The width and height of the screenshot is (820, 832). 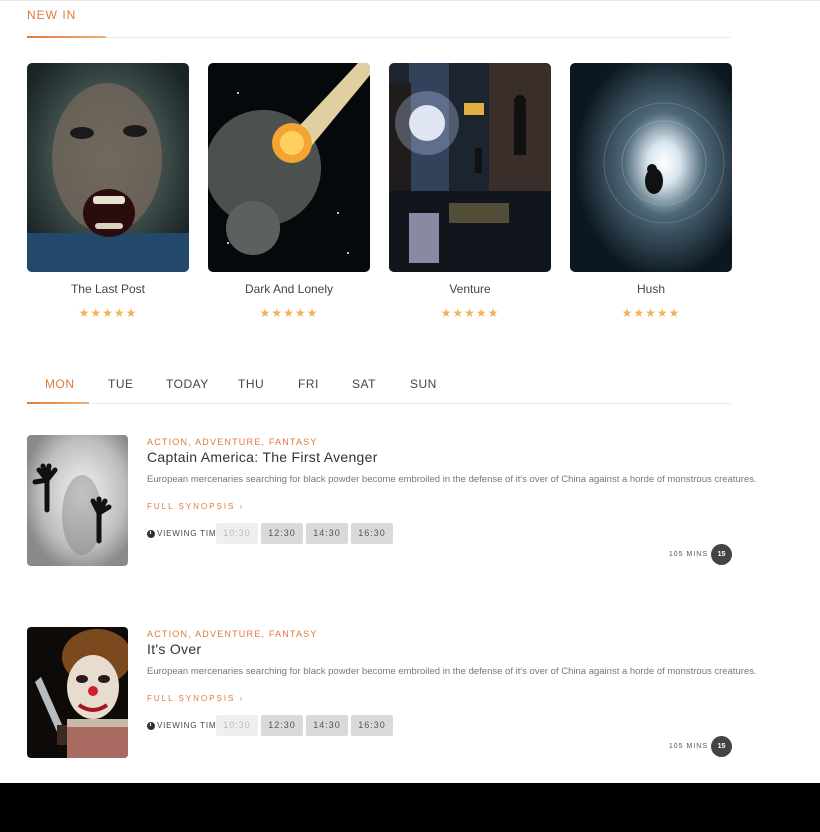 I want to click on movie-card: Venture ★★★★★, so click(x=470, y=191).